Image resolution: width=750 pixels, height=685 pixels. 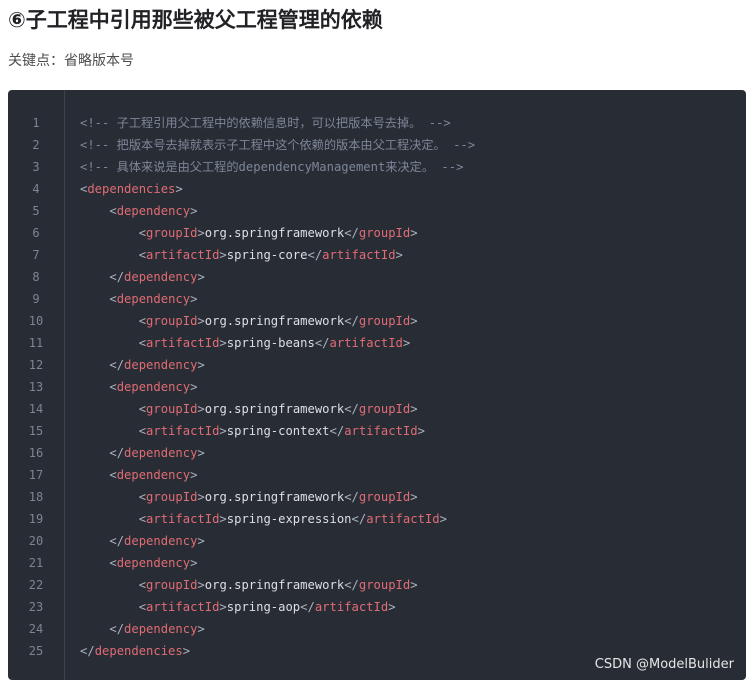 I want to click on code-line: <artifactId>spring-beans</artifactId>, so click(x=409, y=343).